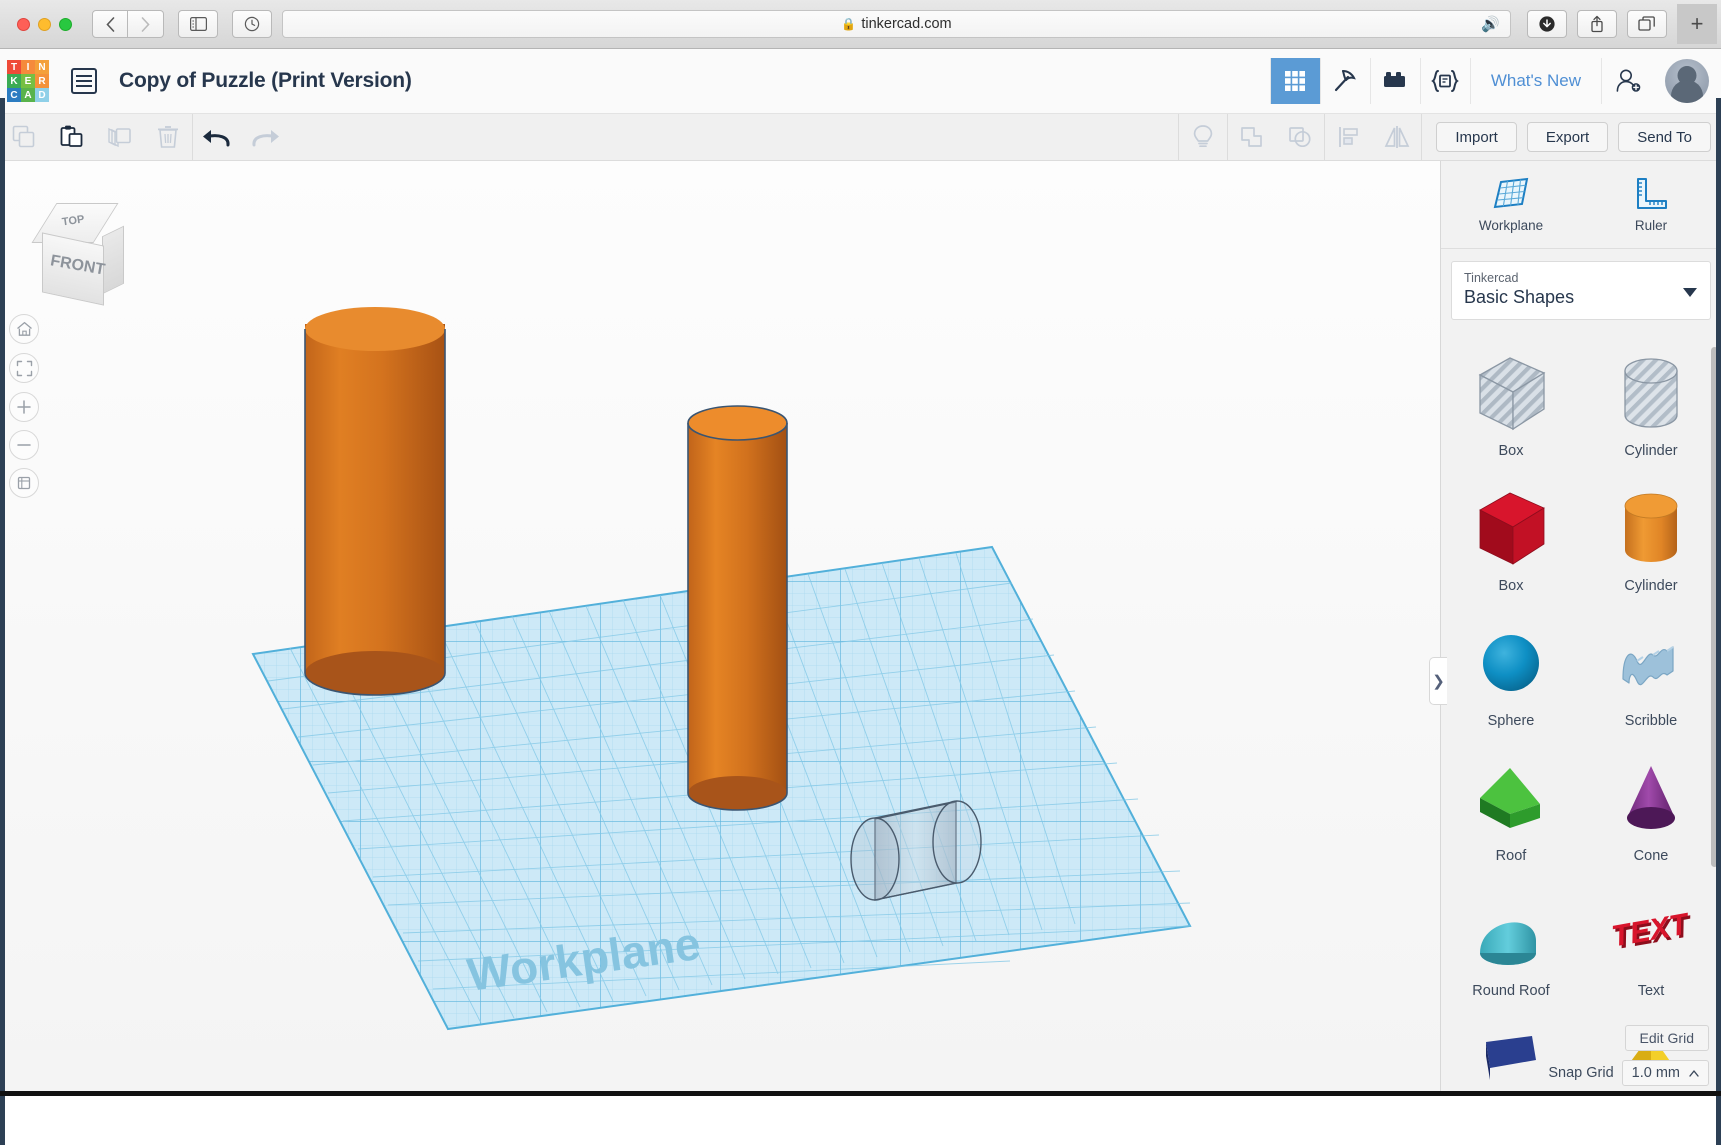  Describe the element at coordinates (1300, 137) in the screenshot. I see `ungroup-icon` at that location.